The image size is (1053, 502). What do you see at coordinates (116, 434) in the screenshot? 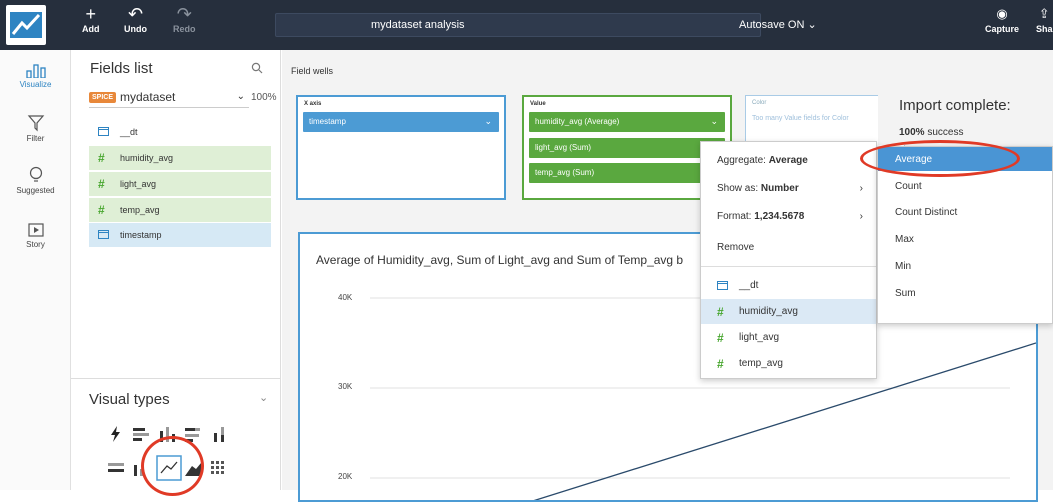
I see `autograph-icon` at bounding box center [116, 434].